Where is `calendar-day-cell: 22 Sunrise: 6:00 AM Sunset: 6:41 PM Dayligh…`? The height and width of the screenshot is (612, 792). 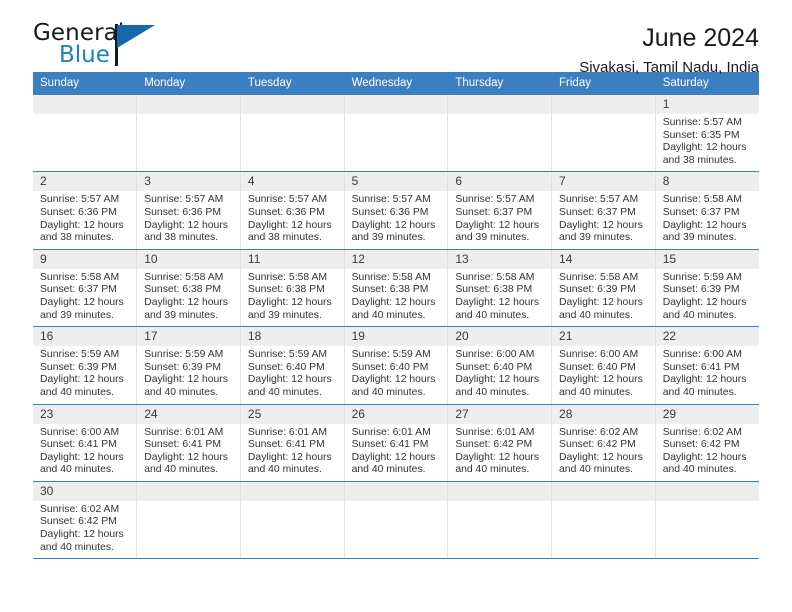
calendar-day-cell: 22 Sunrise: 6:00 AM Sunset: 6:41 PM Dayligh… is located at coordinates (707, 365).